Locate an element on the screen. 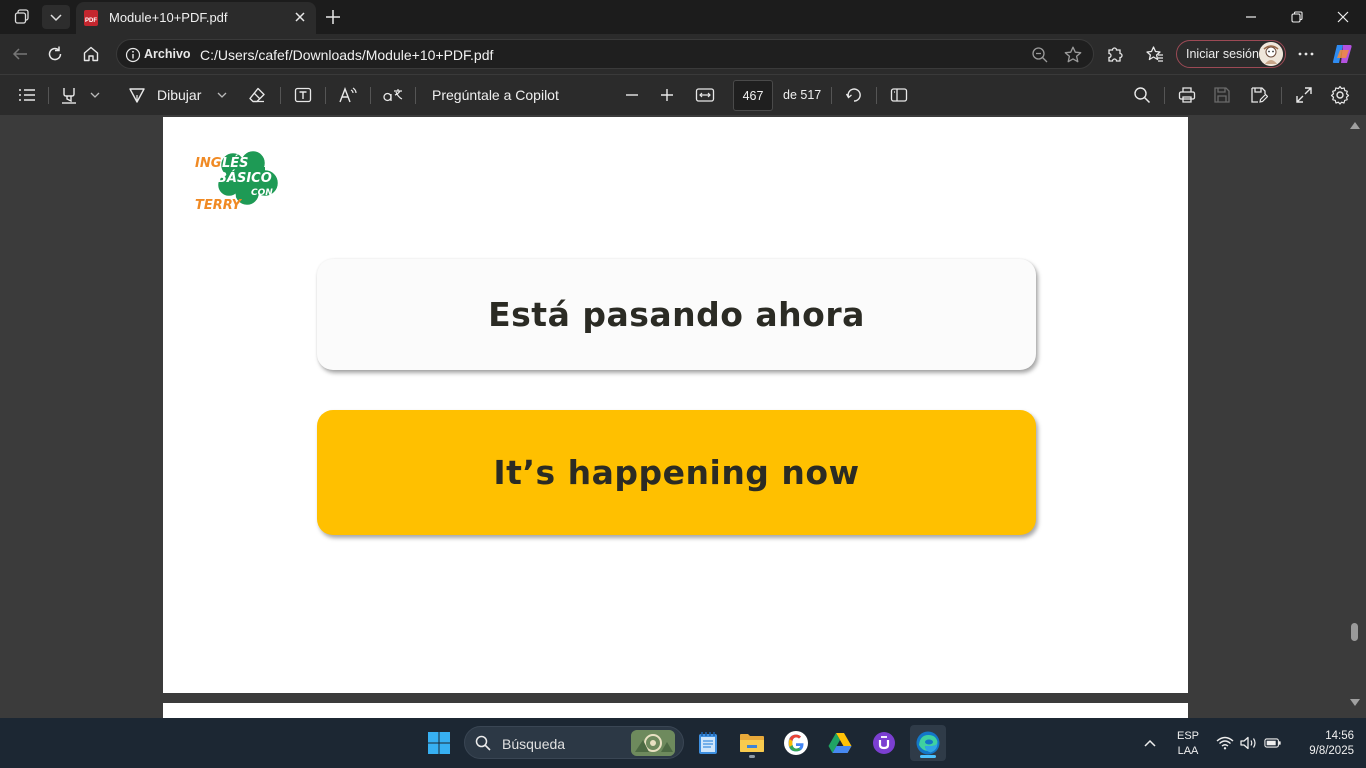 The height and width of the screenshot is (768, 1366). zoom-out-minus-icon is located at coordinates (632, 95).